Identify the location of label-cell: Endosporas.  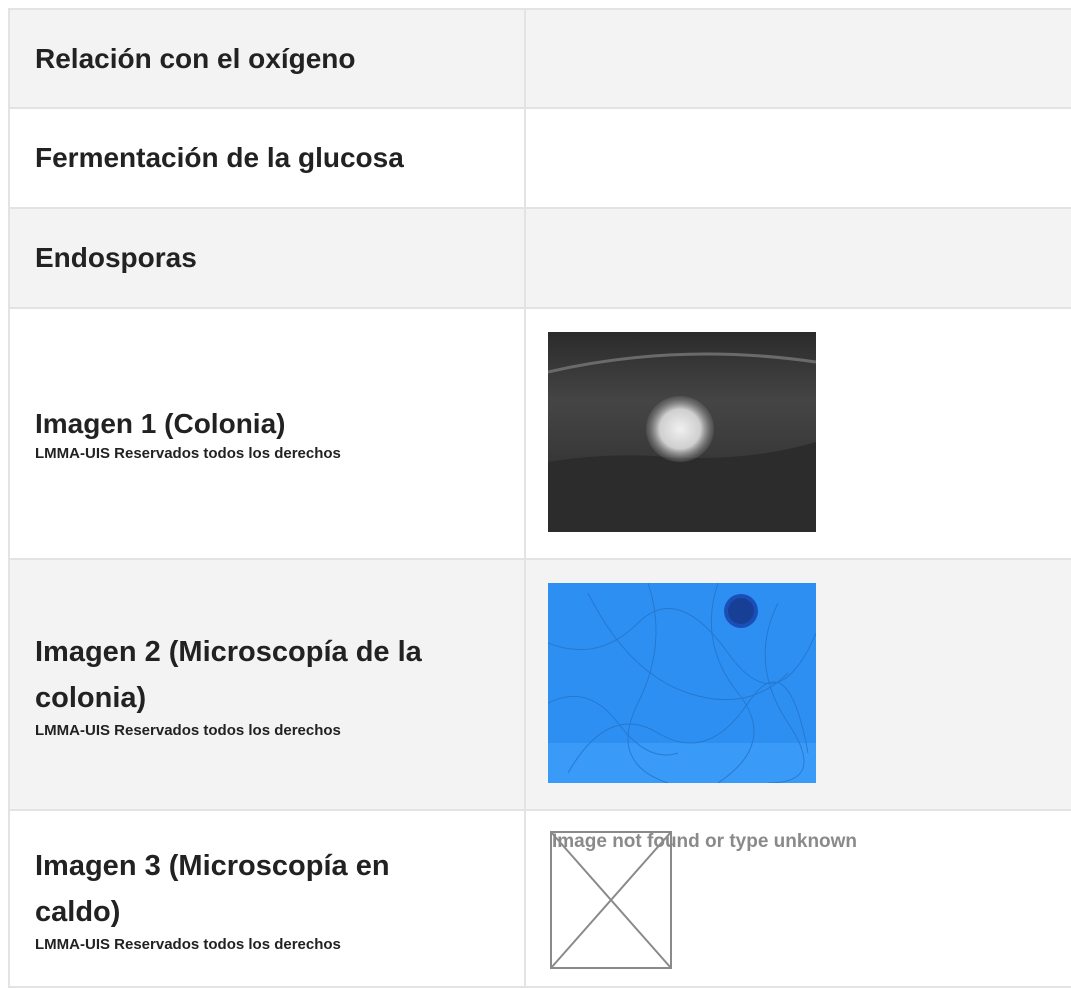
(267, 258).